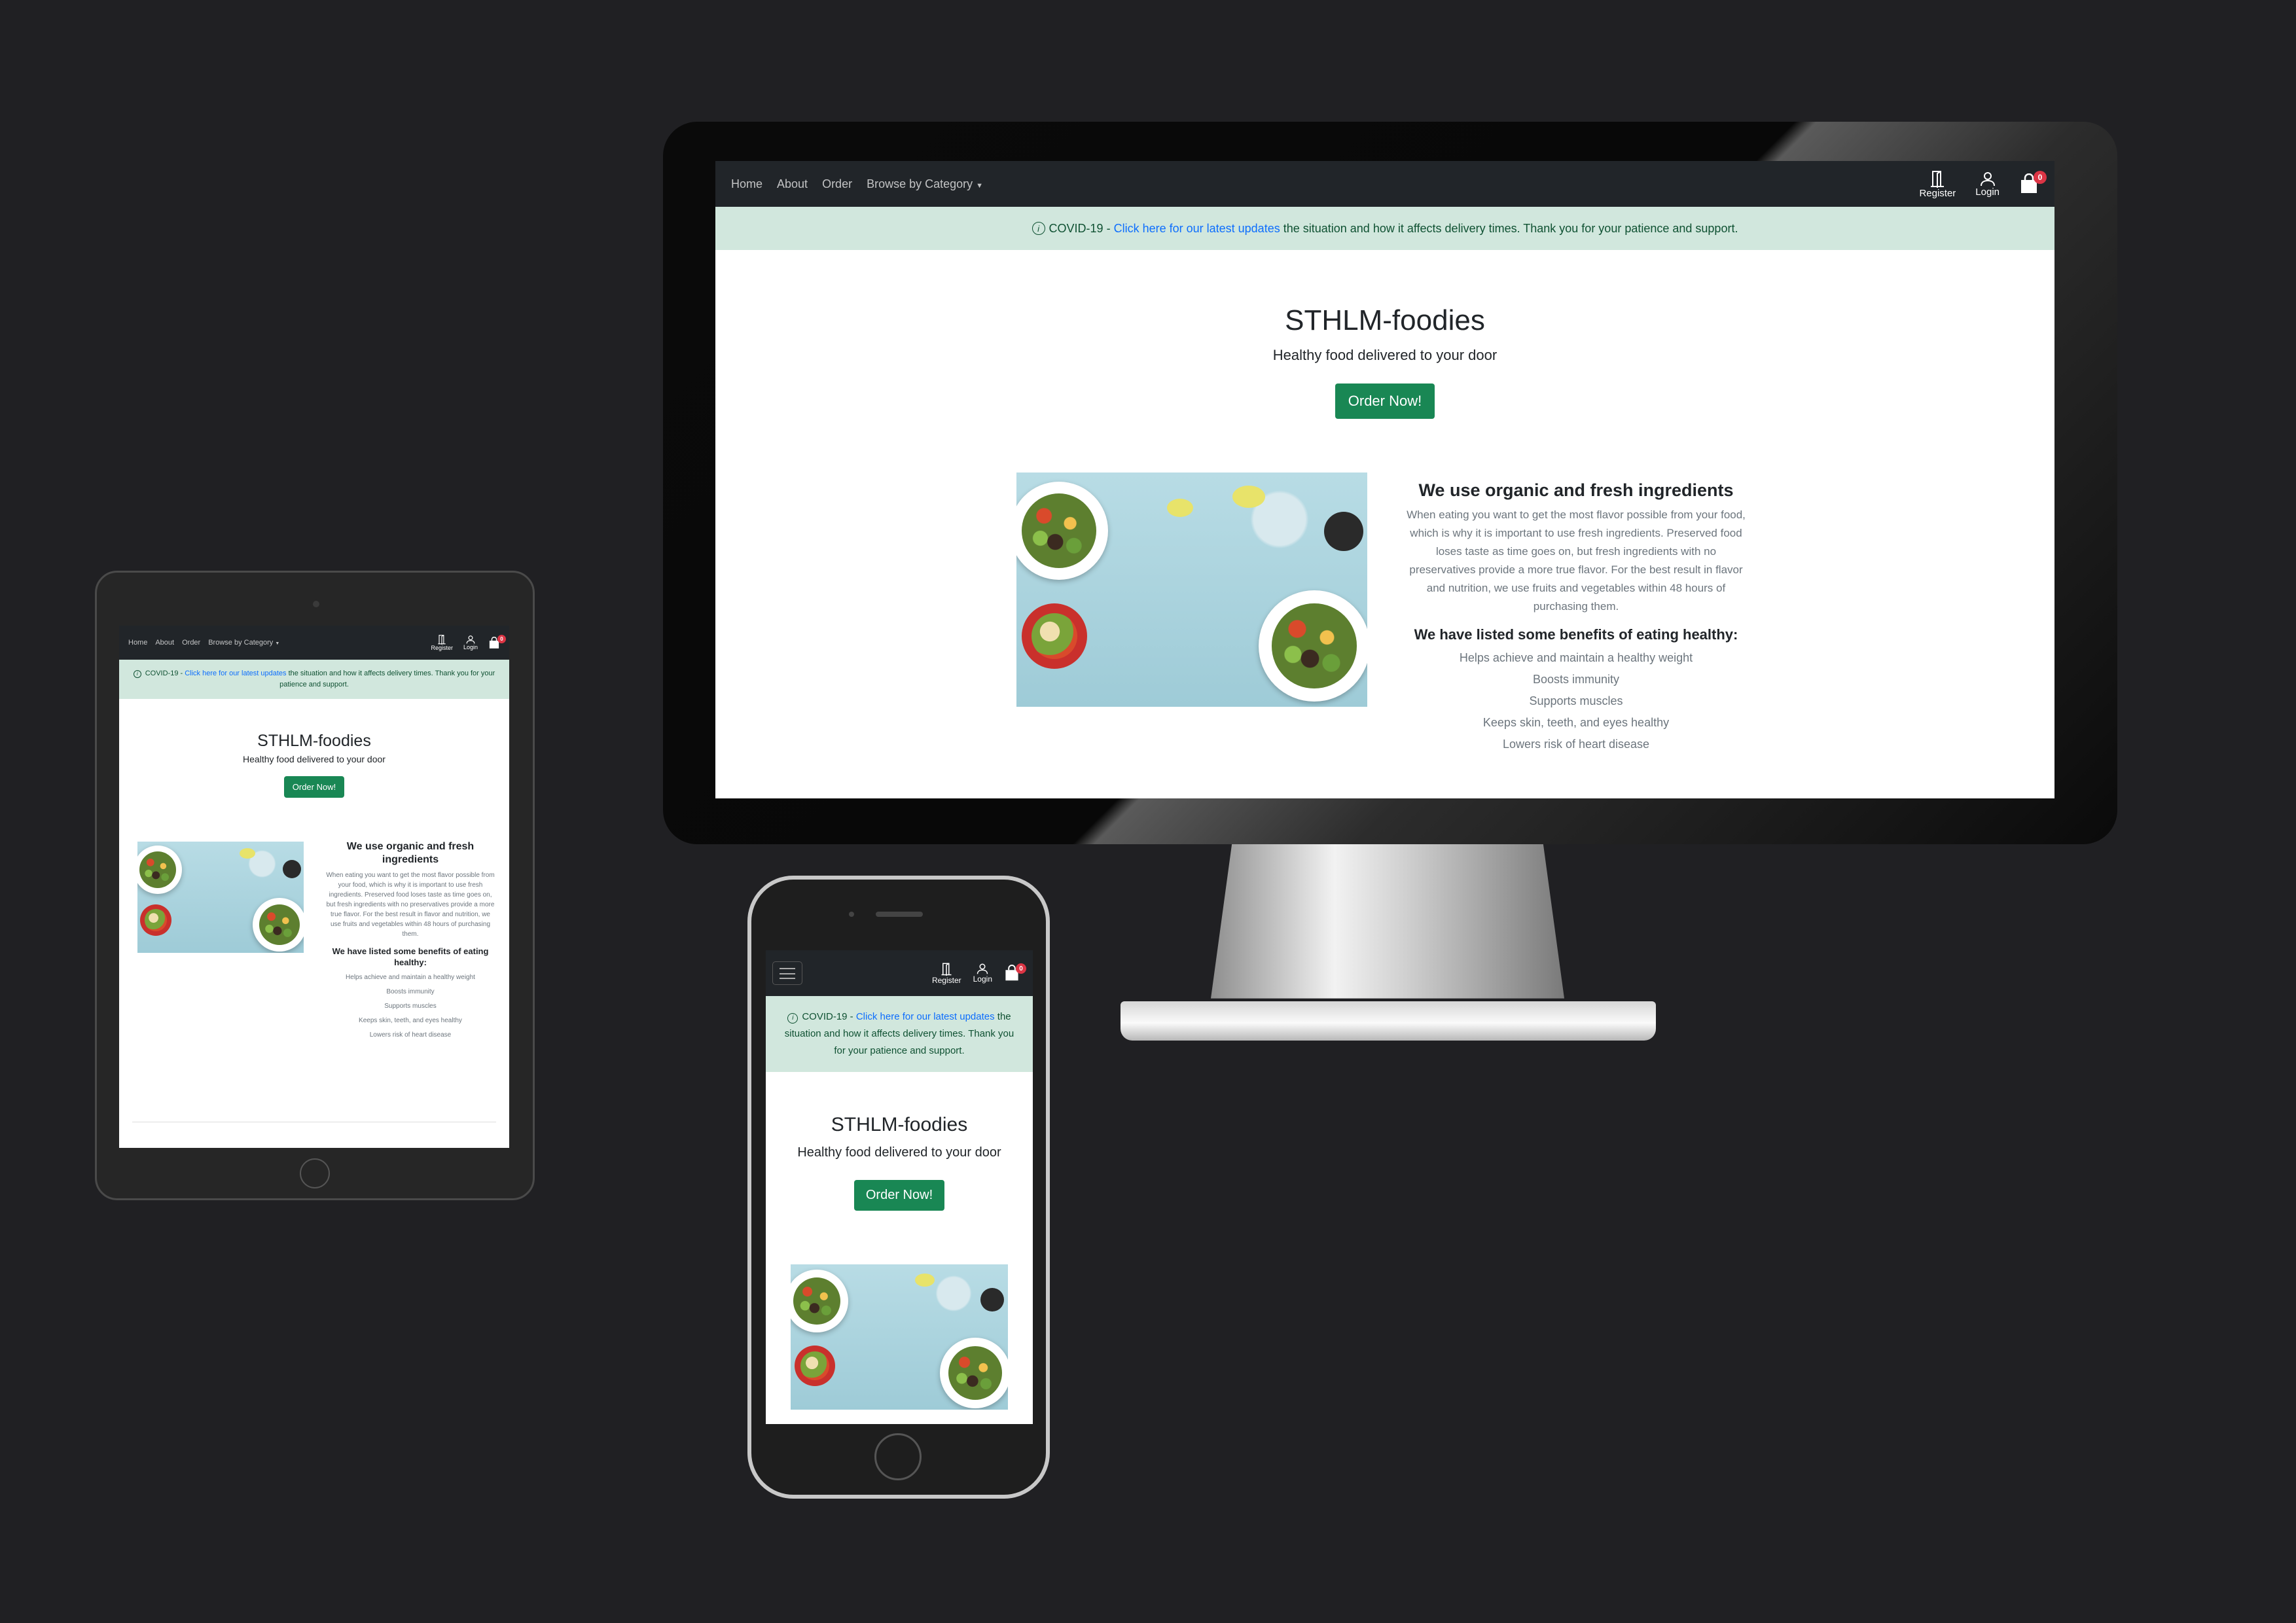 The width and height of the screenshot is (2296, 1623). What do you see at coordinates (787, 978) in the screenshot?
I see `hamburger-icon-bar` at bounding box center [787, 978].